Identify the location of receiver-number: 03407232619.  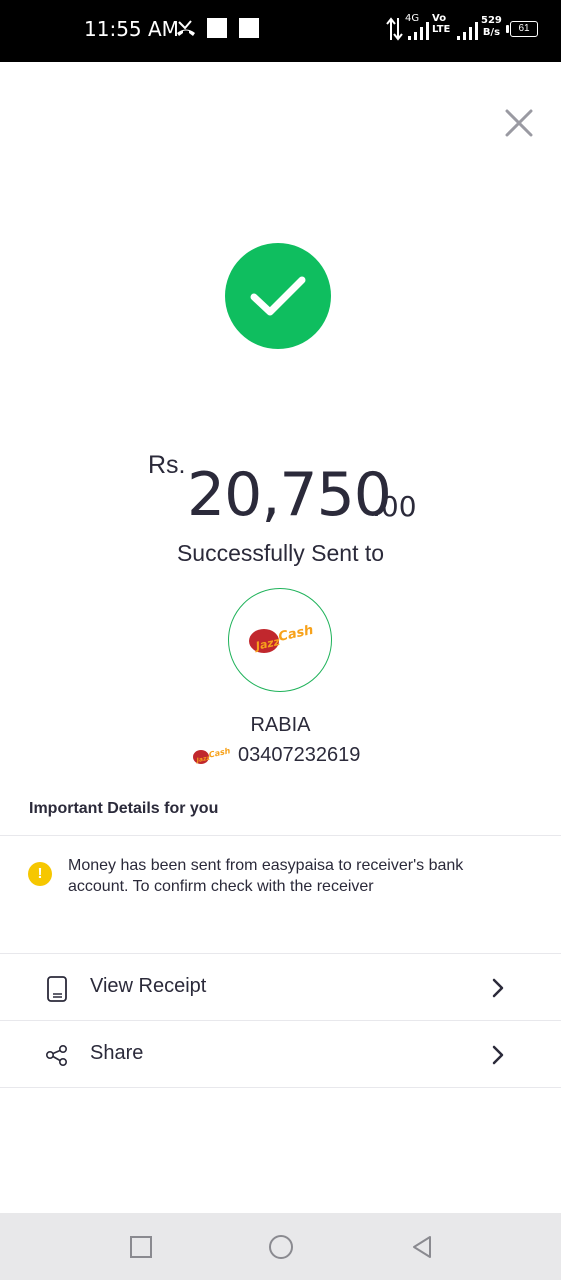
(299, 754).